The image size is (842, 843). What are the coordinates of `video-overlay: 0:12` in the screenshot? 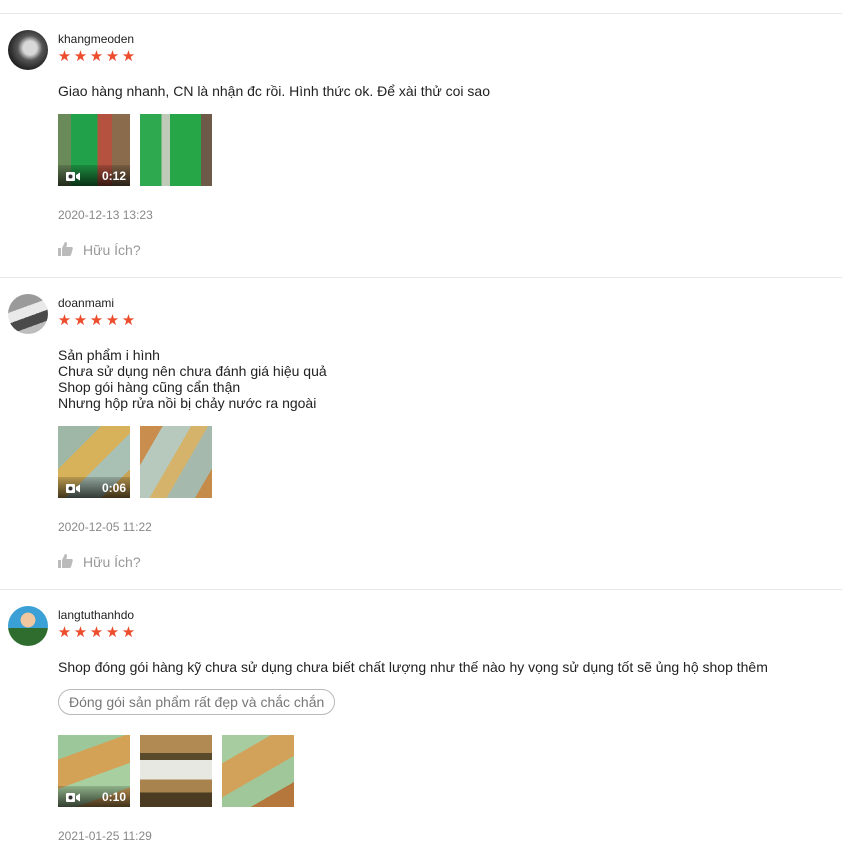 It's located at (94, 175).